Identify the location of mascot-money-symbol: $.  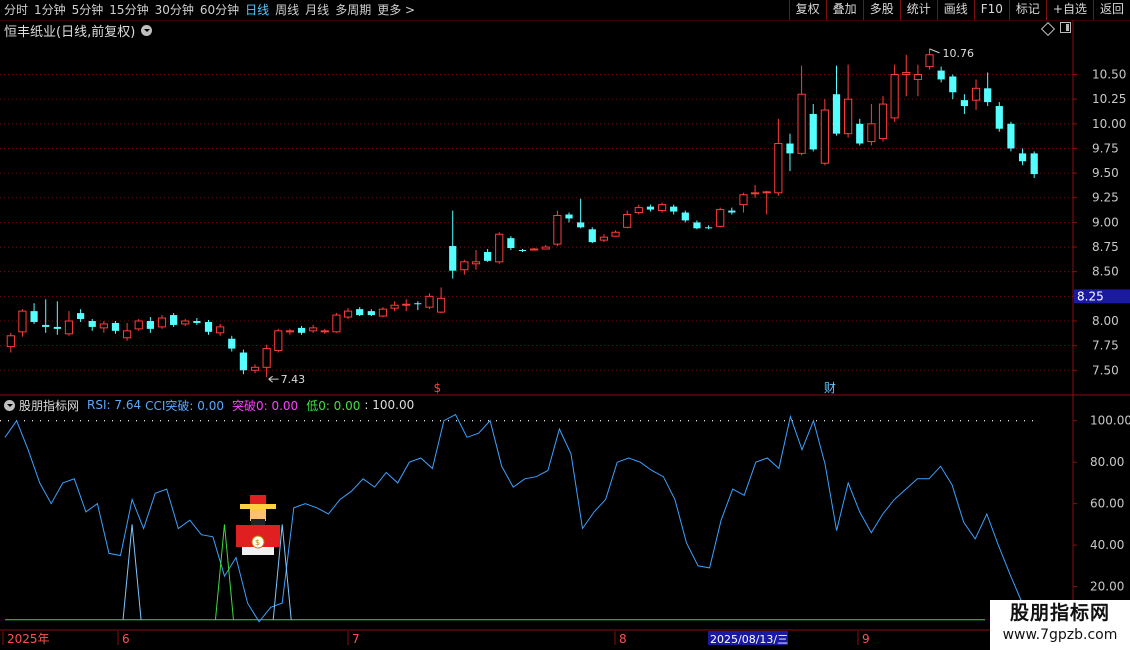
(257, 542).